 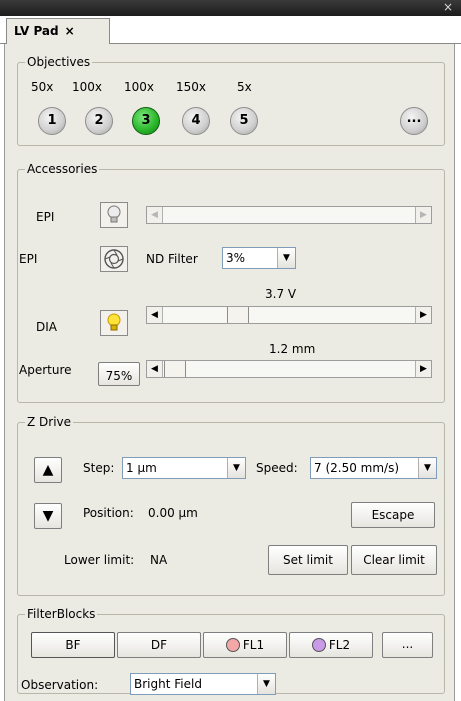 What do you see at coordinates (60, 685) in the screenshot?
I see `observation-label: Observation:` at bounding box center [60, 685].